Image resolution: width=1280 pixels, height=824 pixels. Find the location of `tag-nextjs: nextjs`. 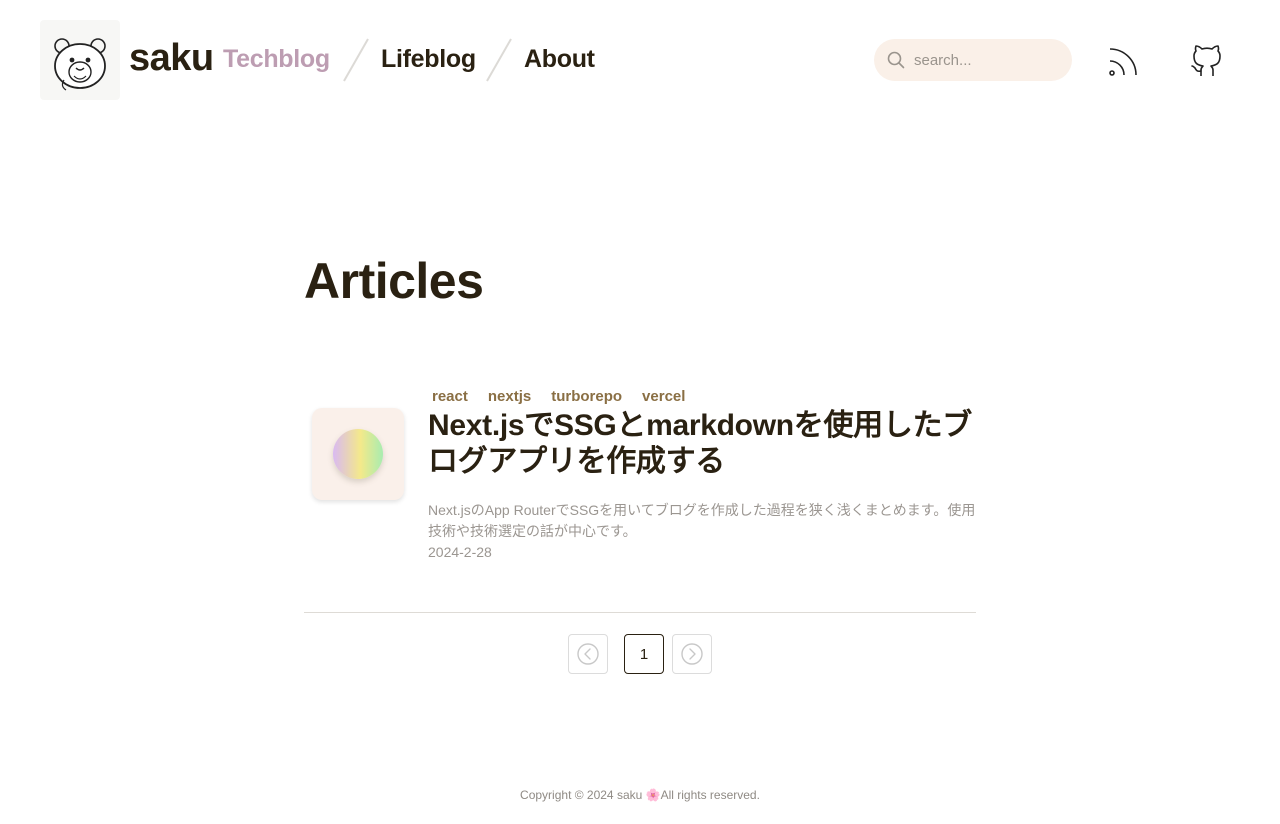

tag-nextjs: nextjs is located at coordinates (509, 396).